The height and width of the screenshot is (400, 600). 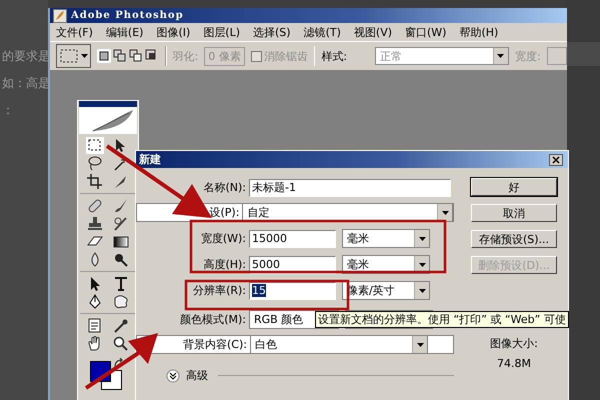 What do you see at coordinates (213, 319) in the screenshot?
I see `field-label: 颜色模式(M):` at bounding box center [213, 319].